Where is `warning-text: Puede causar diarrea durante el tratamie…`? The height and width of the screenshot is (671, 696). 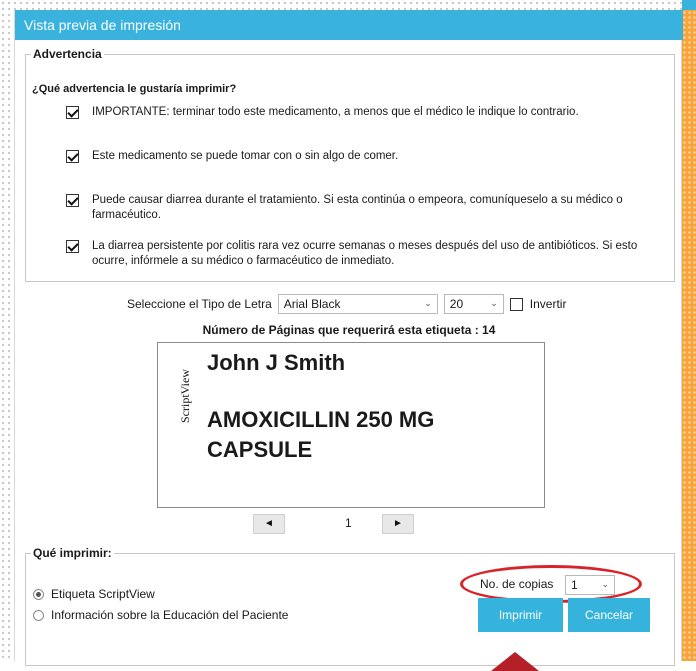 warning-text: Puede causar diarrea durante el tratamie… is located at coordinates (357, 207).